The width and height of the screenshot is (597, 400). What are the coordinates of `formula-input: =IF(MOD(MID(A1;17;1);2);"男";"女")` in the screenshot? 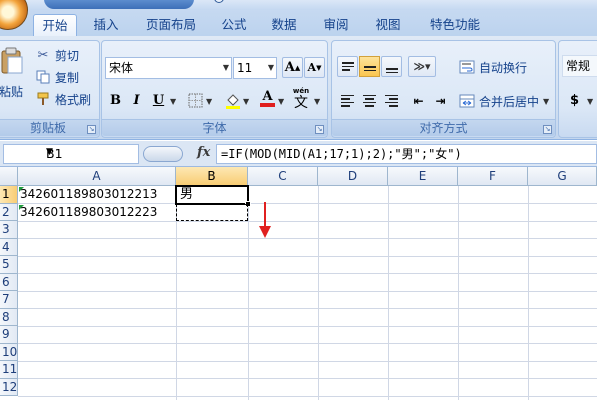 It's located at (406, 154).